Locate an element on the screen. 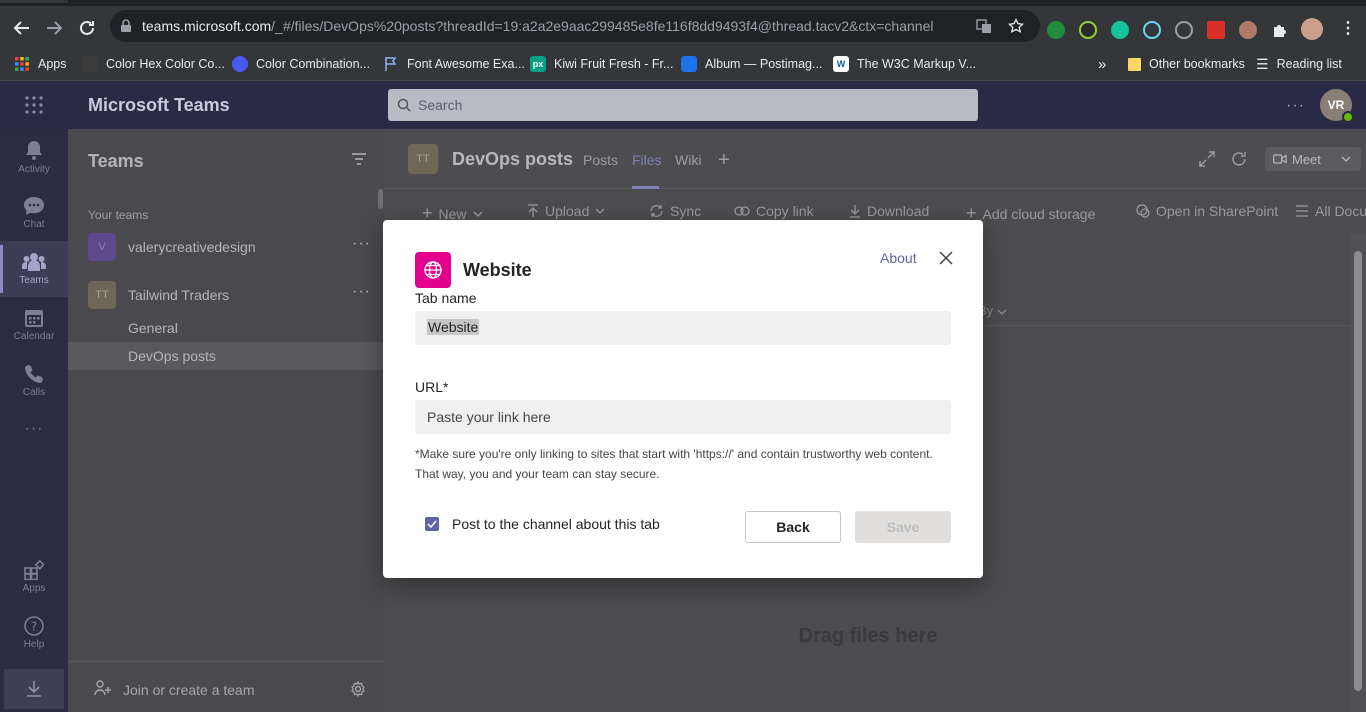  about-link: About is located at coordinates (898, 258).